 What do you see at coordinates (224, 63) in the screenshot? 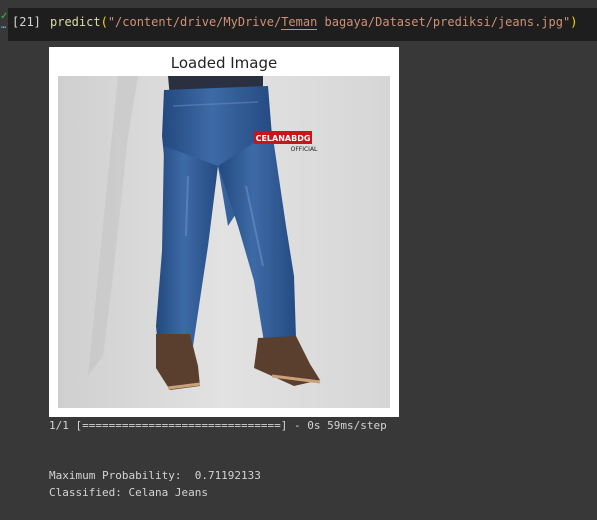
I see `figure-title: Loaded Image` at bounding box center [224, 63].